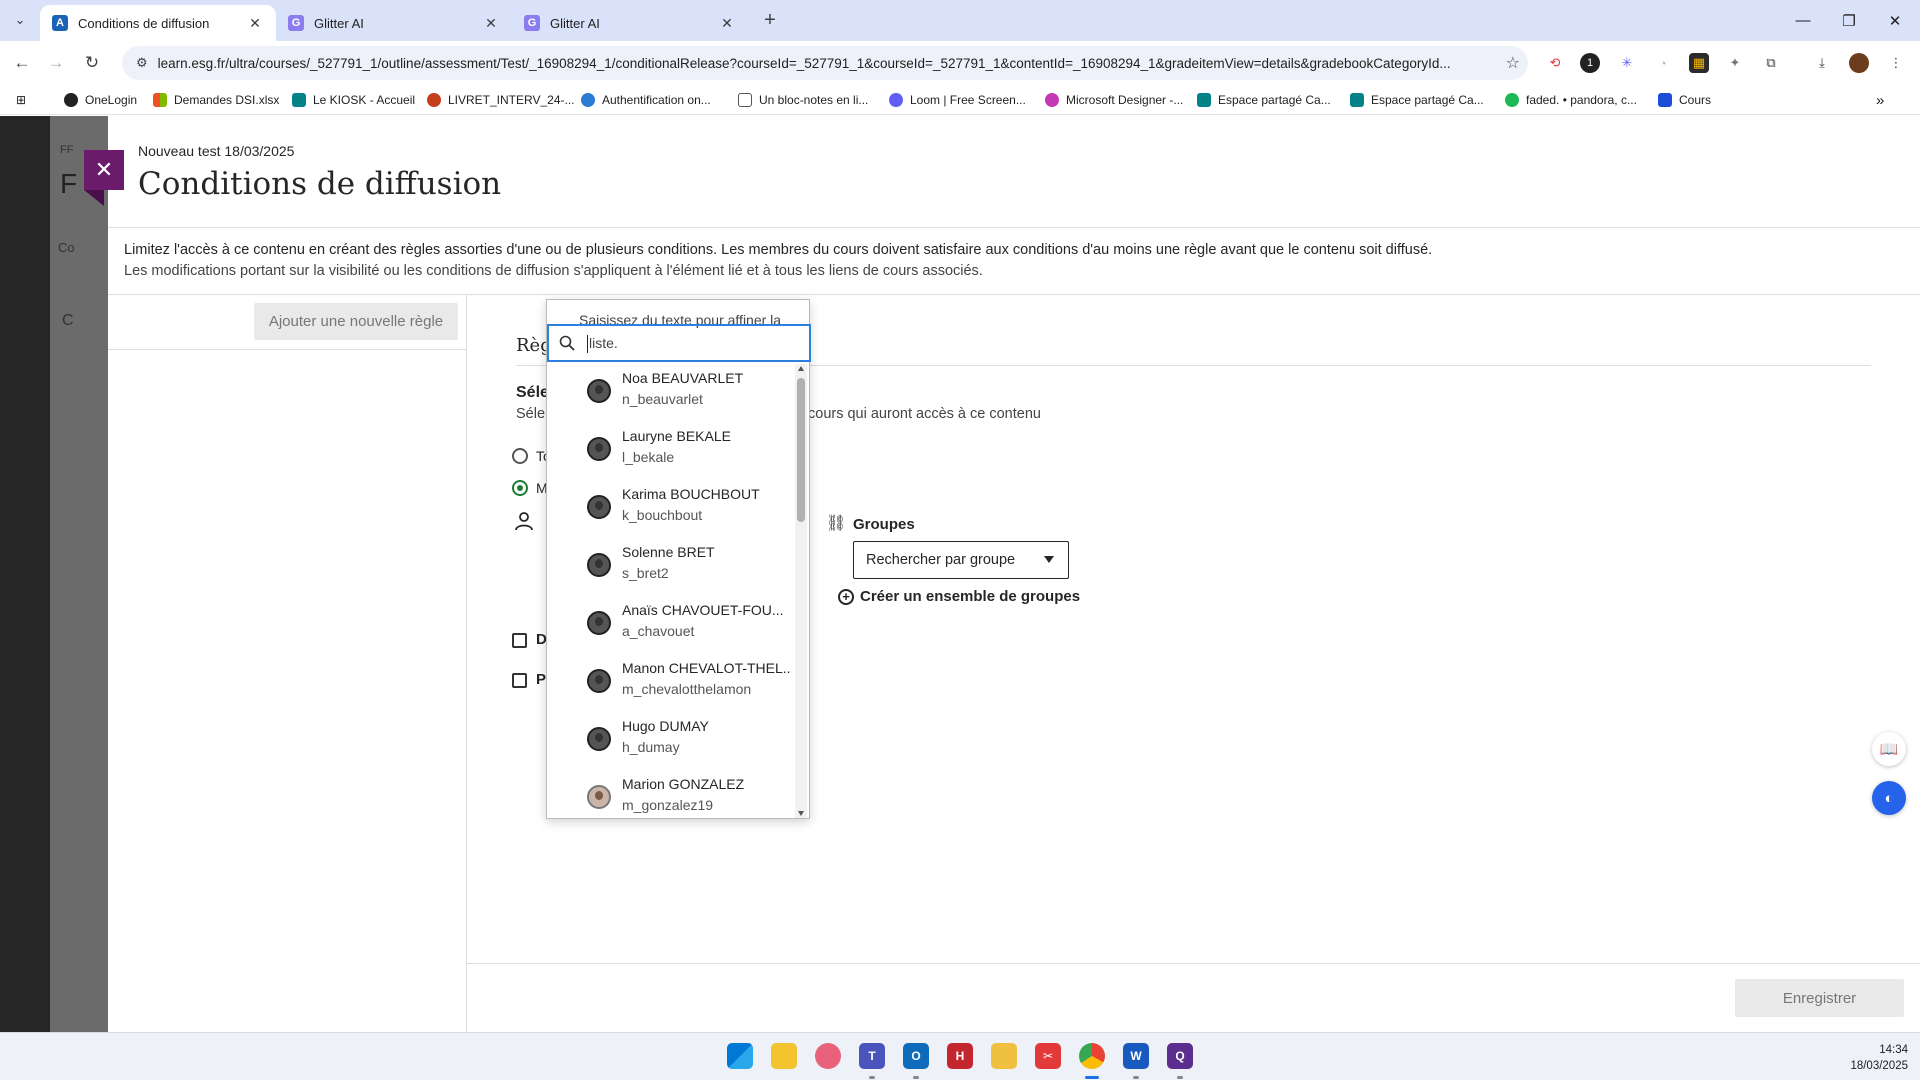 The width and height of the screenshot is (1920, 1080). What do you see at coordinates (1049, 559) in the screenshot?
I see `caret-down-icon` at bounding box center [1049, 559].